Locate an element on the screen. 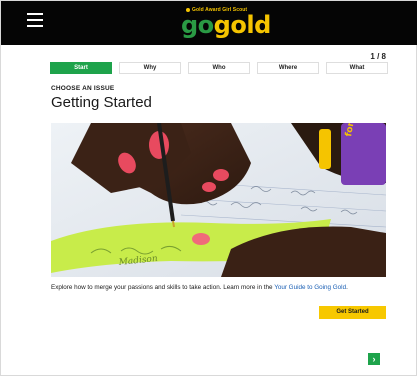 The width and height of the screenshot is (417, 376). section-kicker: CHOOSE AN ISSUE is located at coordinates (83, 88).